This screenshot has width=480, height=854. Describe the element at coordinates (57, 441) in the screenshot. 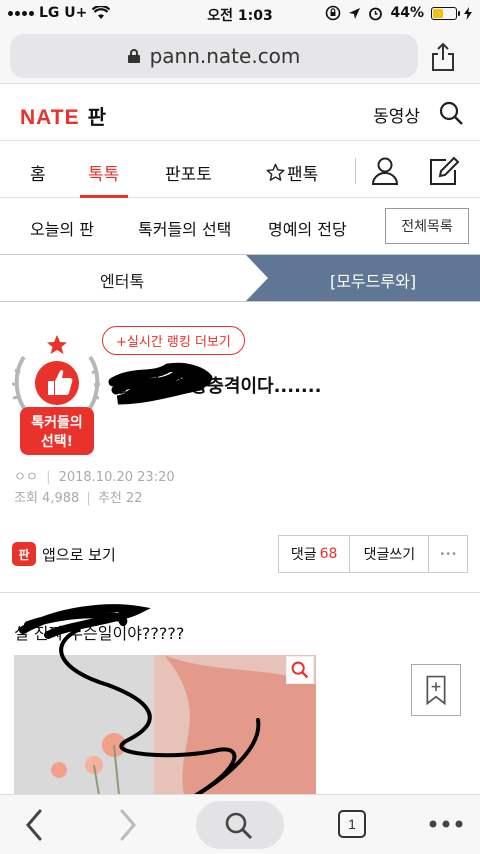

I see `badge-line2: 선택!` at that location.